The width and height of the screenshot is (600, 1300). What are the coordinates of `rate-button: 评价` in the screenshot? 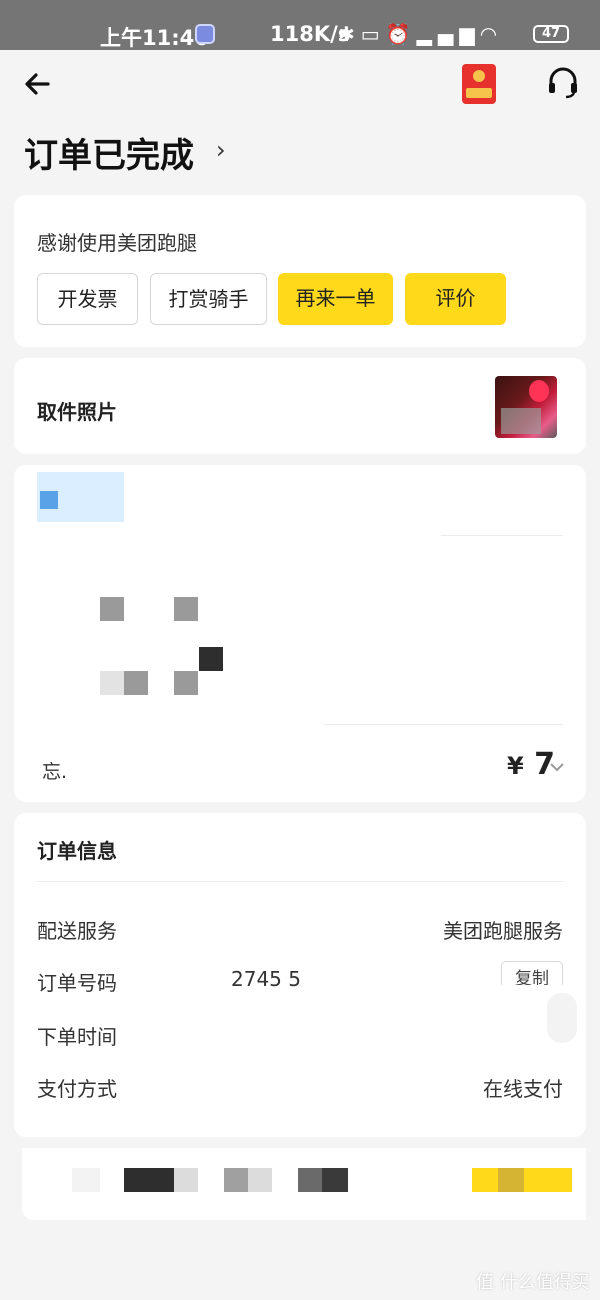 It's located at (455, 299).